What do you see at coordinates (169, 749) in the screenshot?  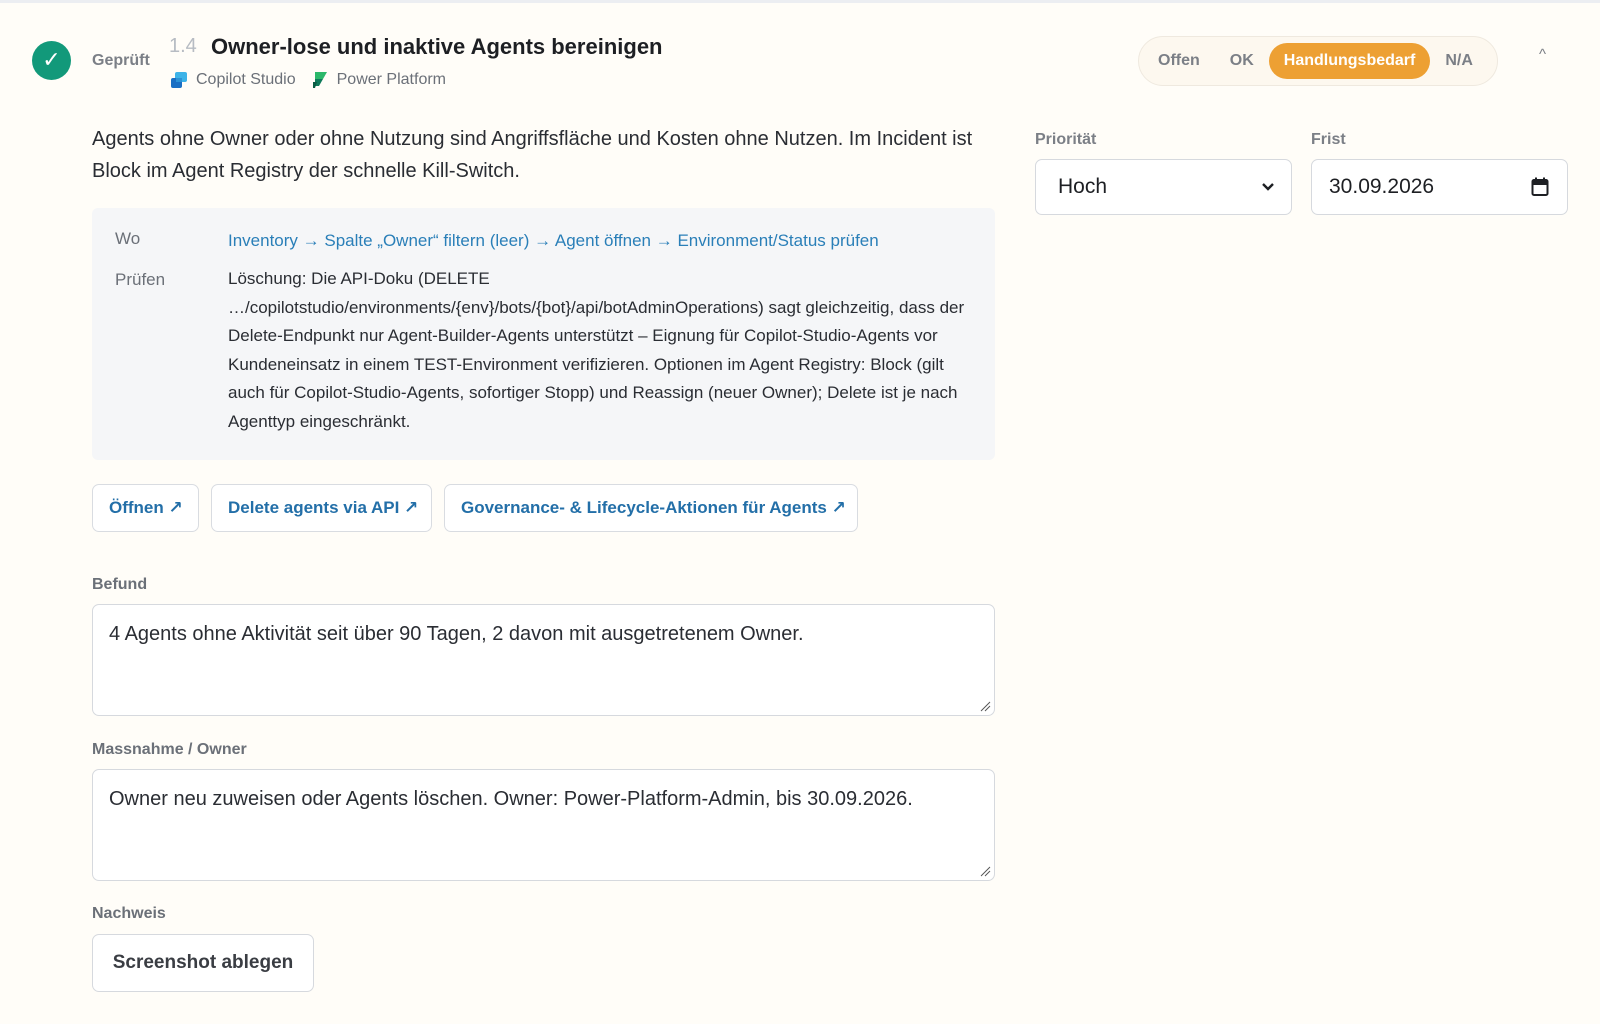 I see `massnahme-label: Massnahme / Owner` at bounding box center [169, 749].